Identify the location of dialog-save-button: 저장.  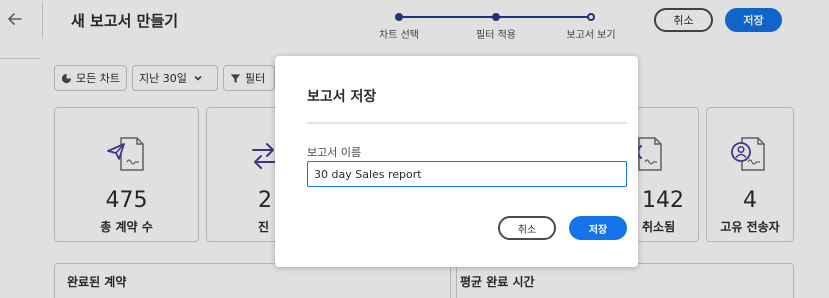
(598, 228).